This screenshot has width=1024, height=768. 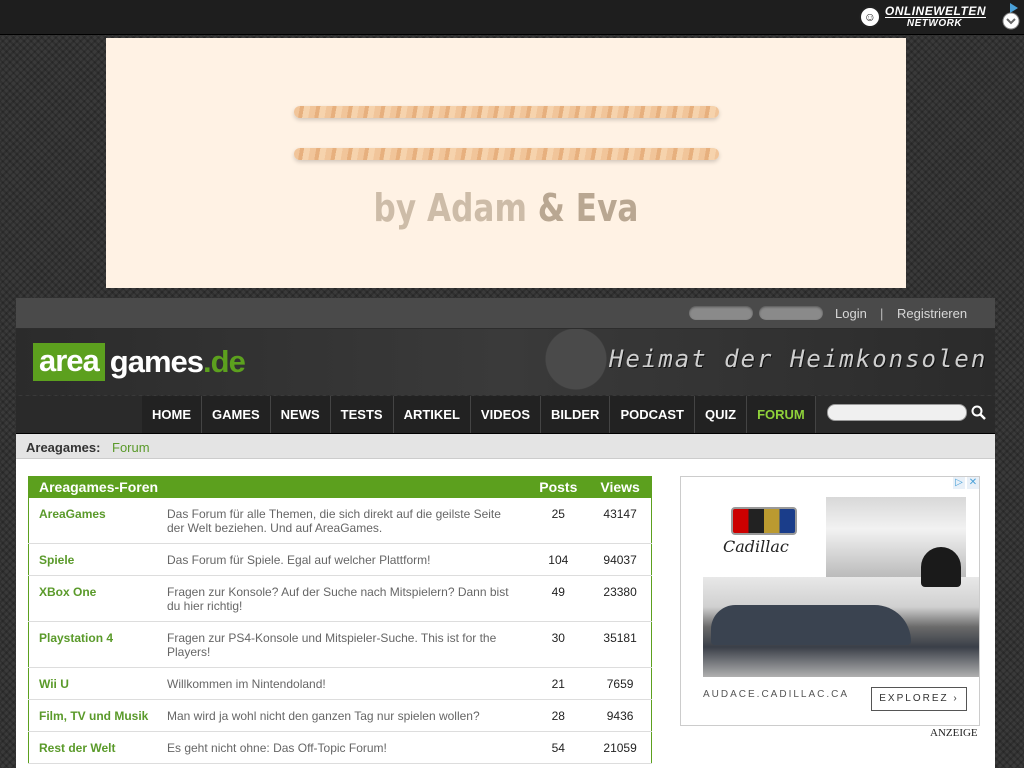 What do you see at coordinates (798, 359) in the screenshot?
I see `site-slogan: Heimat der Heimkonsolen` at bounding box center [798, 359].